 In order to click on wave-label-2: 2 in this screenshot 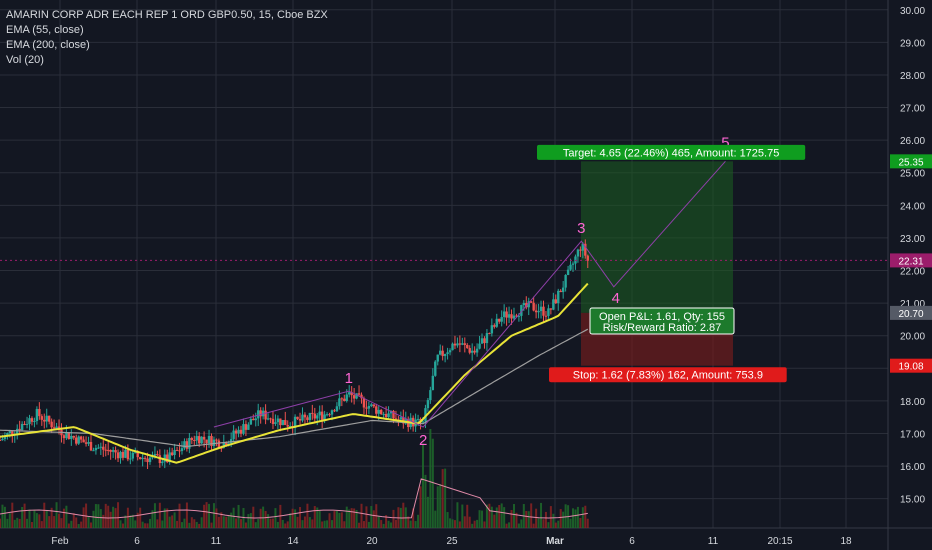, I will do `click(423, 440)`.